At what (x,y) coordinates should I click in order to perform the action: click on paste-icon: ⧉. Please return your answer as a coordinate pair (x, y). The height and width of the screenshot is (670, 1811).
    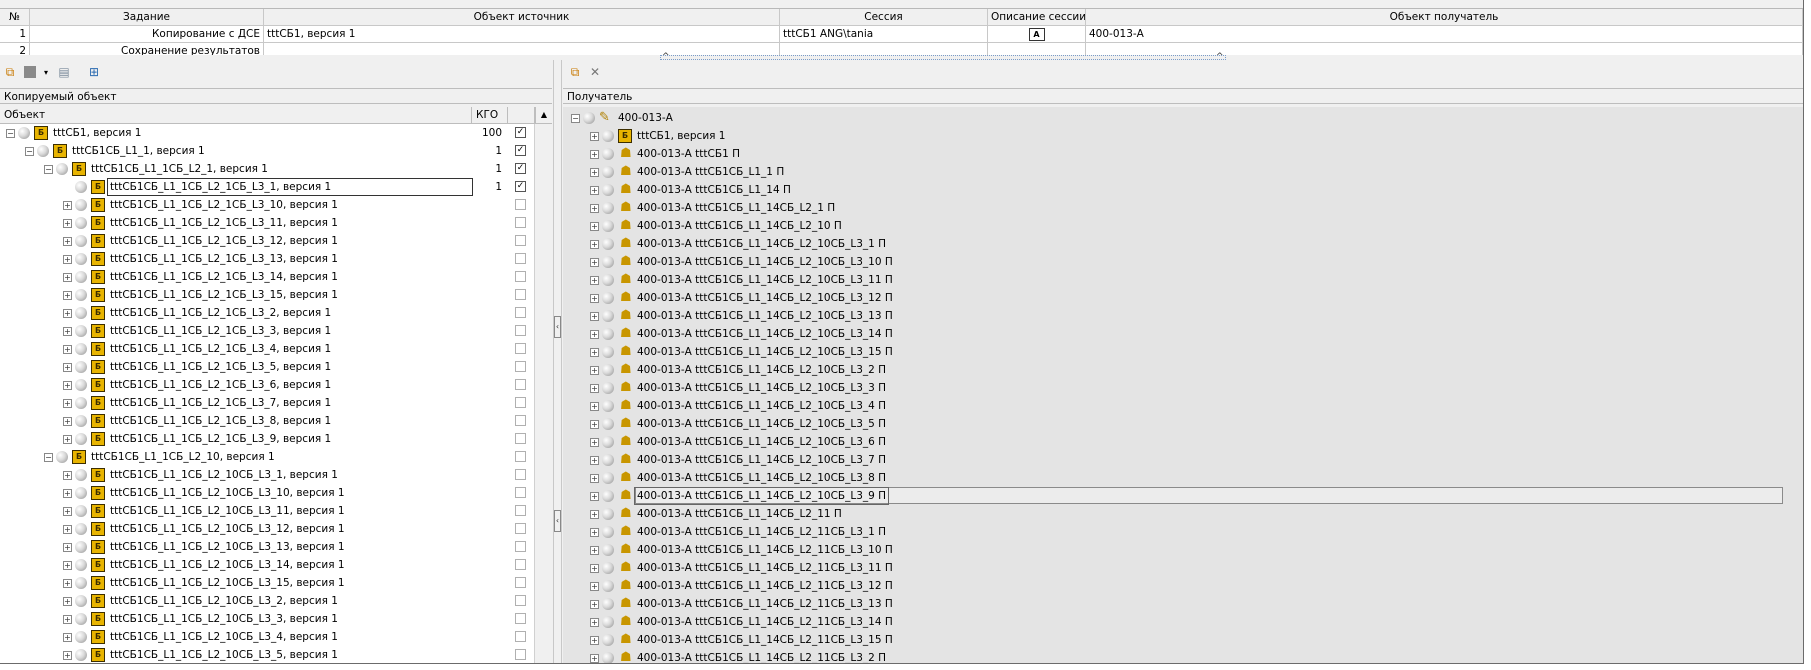
    Looking at the image, I should click on (575, 72).